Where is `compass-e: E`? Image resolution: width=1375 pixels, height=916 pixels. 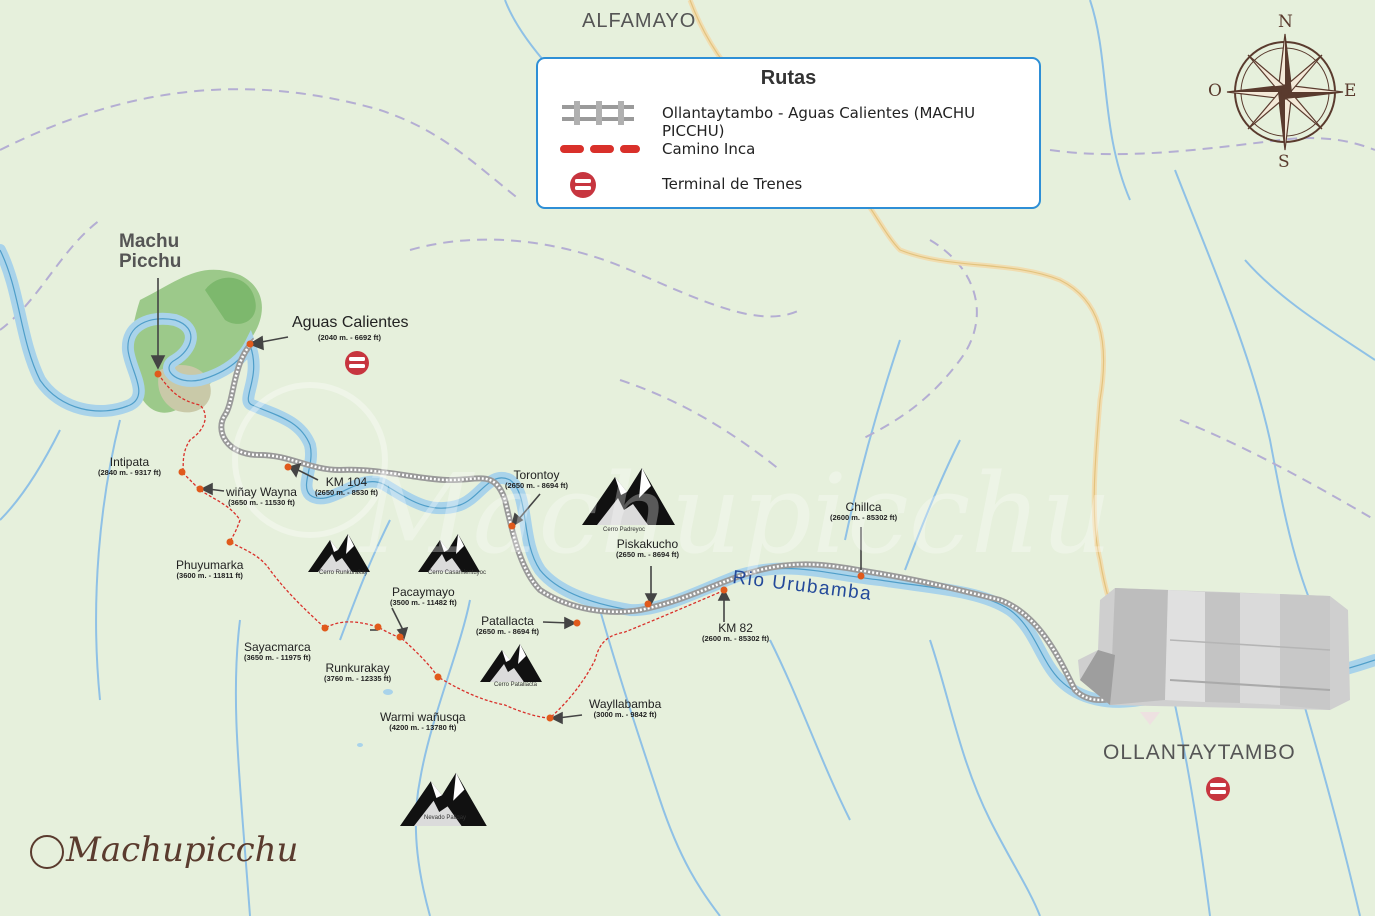 compass-e: E is located at coordinates (1350, 91).